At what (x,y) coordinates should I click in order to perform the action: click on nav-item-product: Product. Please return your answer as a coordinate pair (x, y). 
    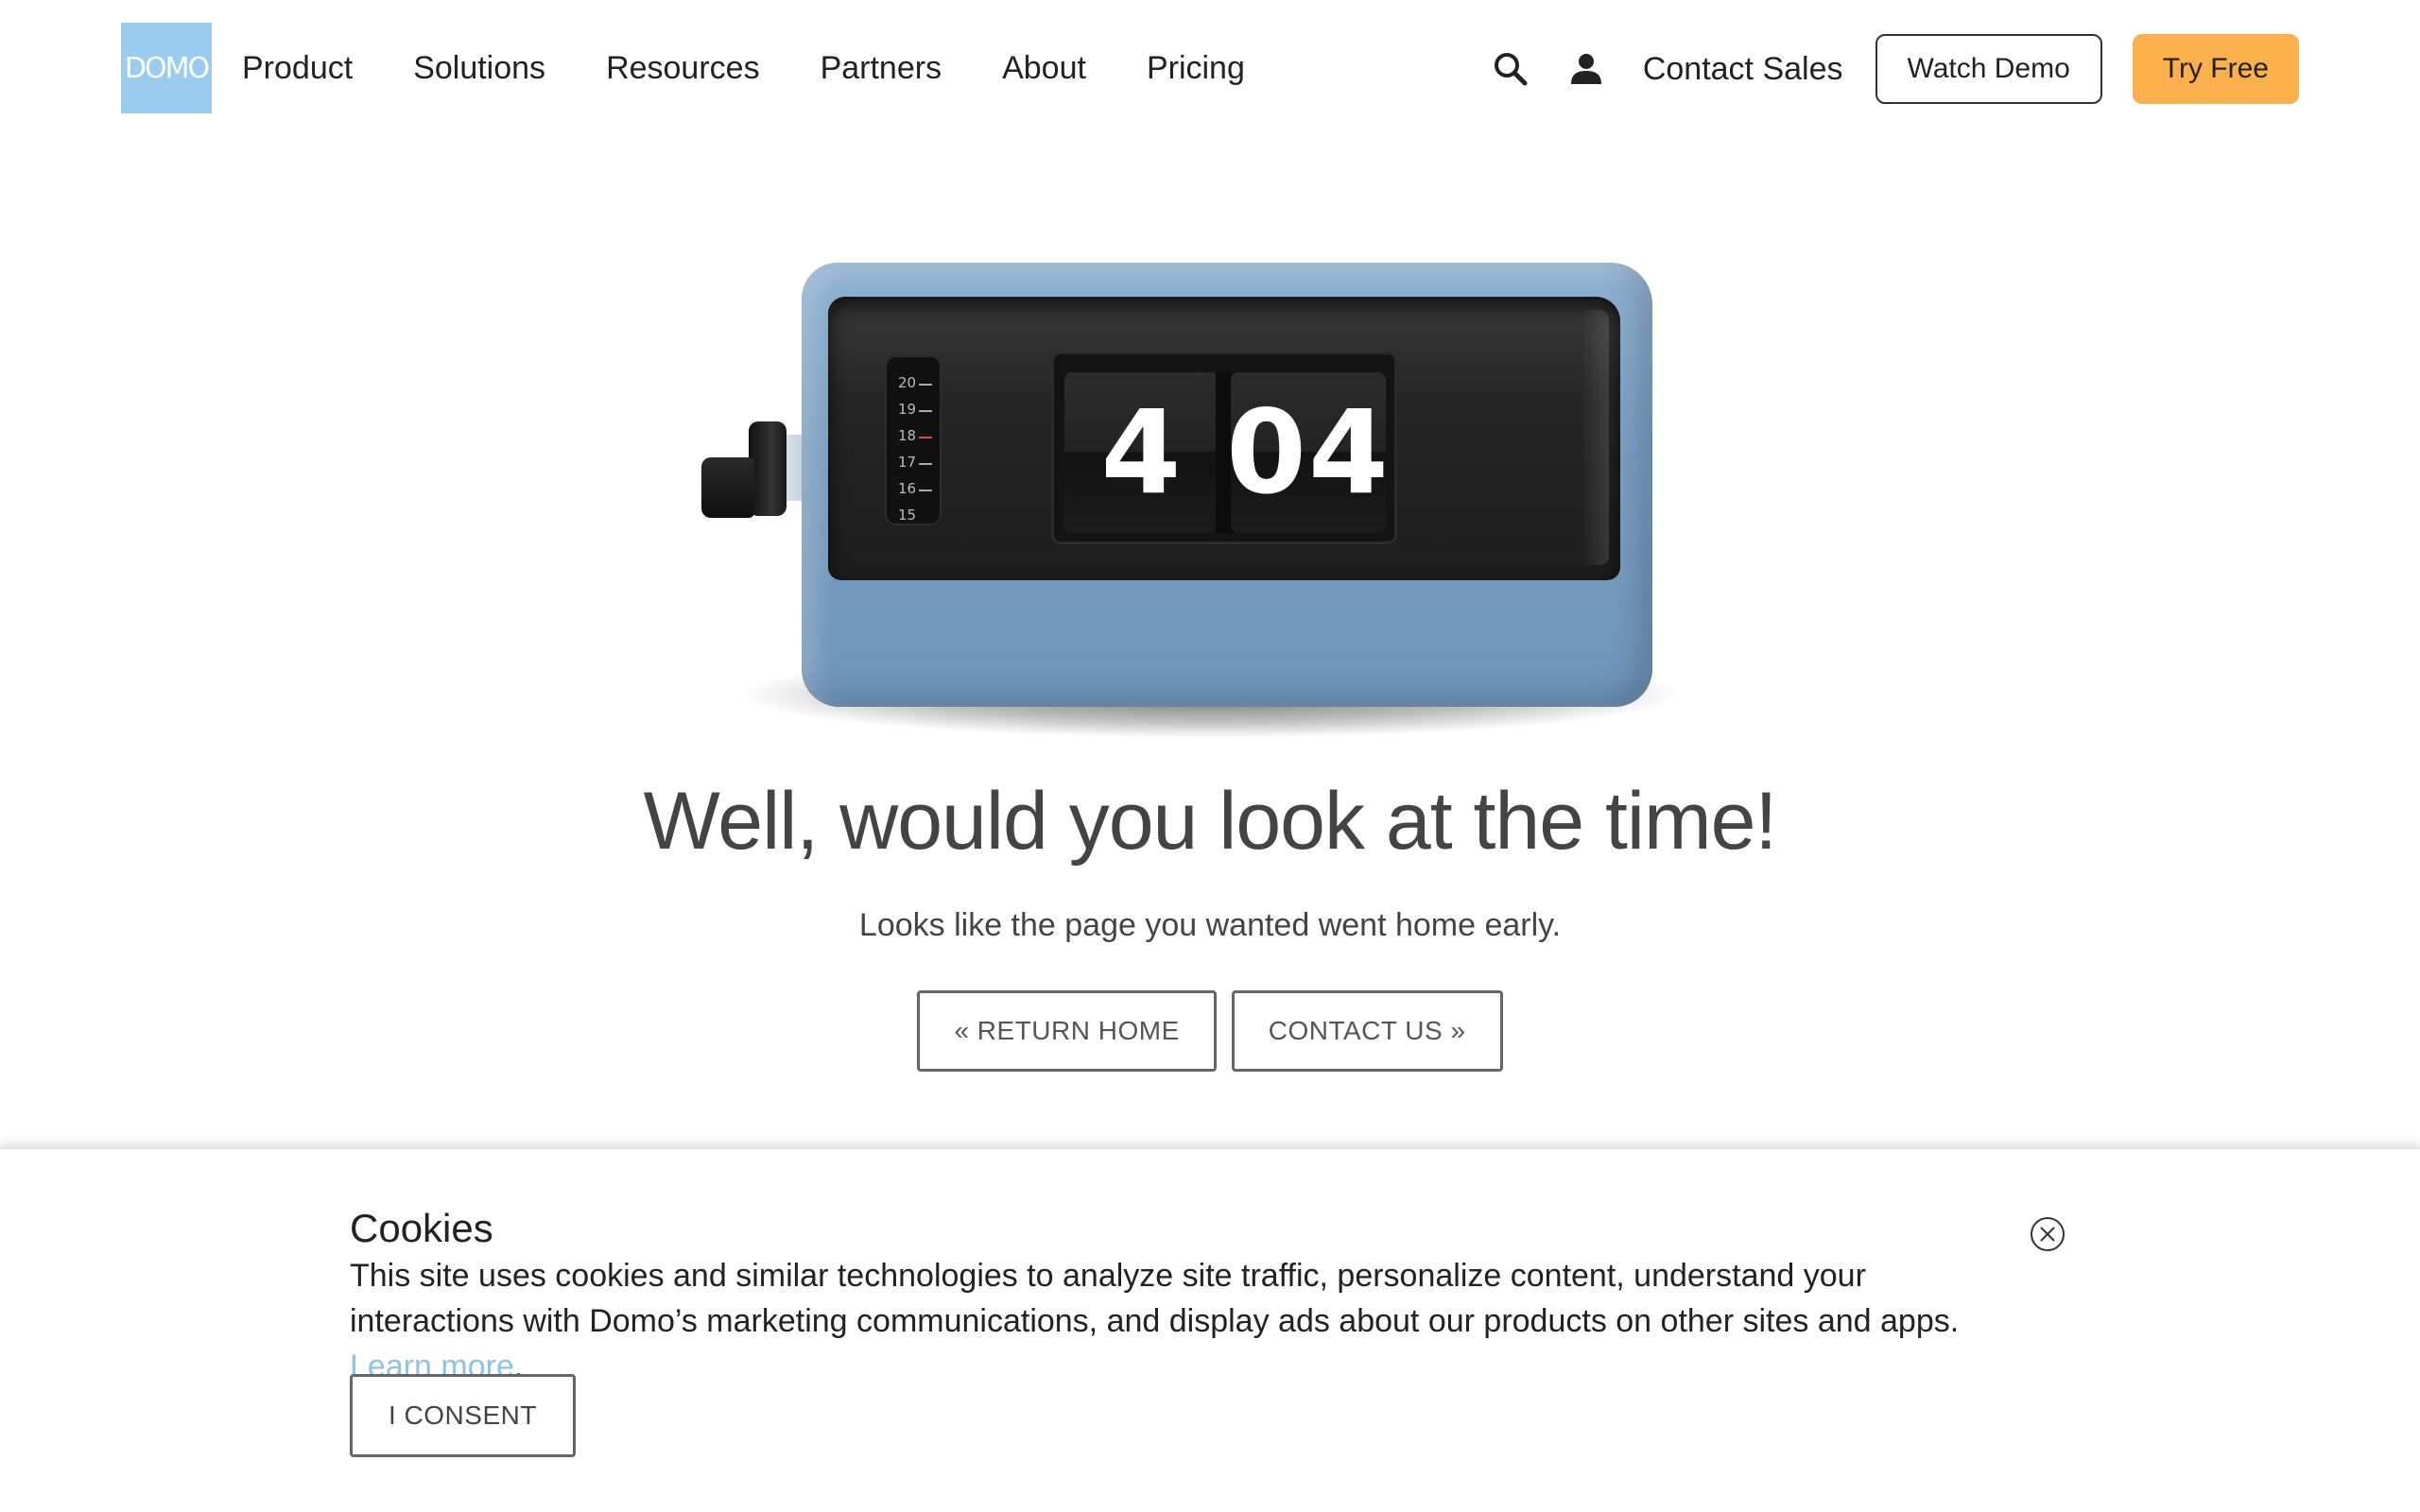
    Looking at the image, I should click on (297, 68).